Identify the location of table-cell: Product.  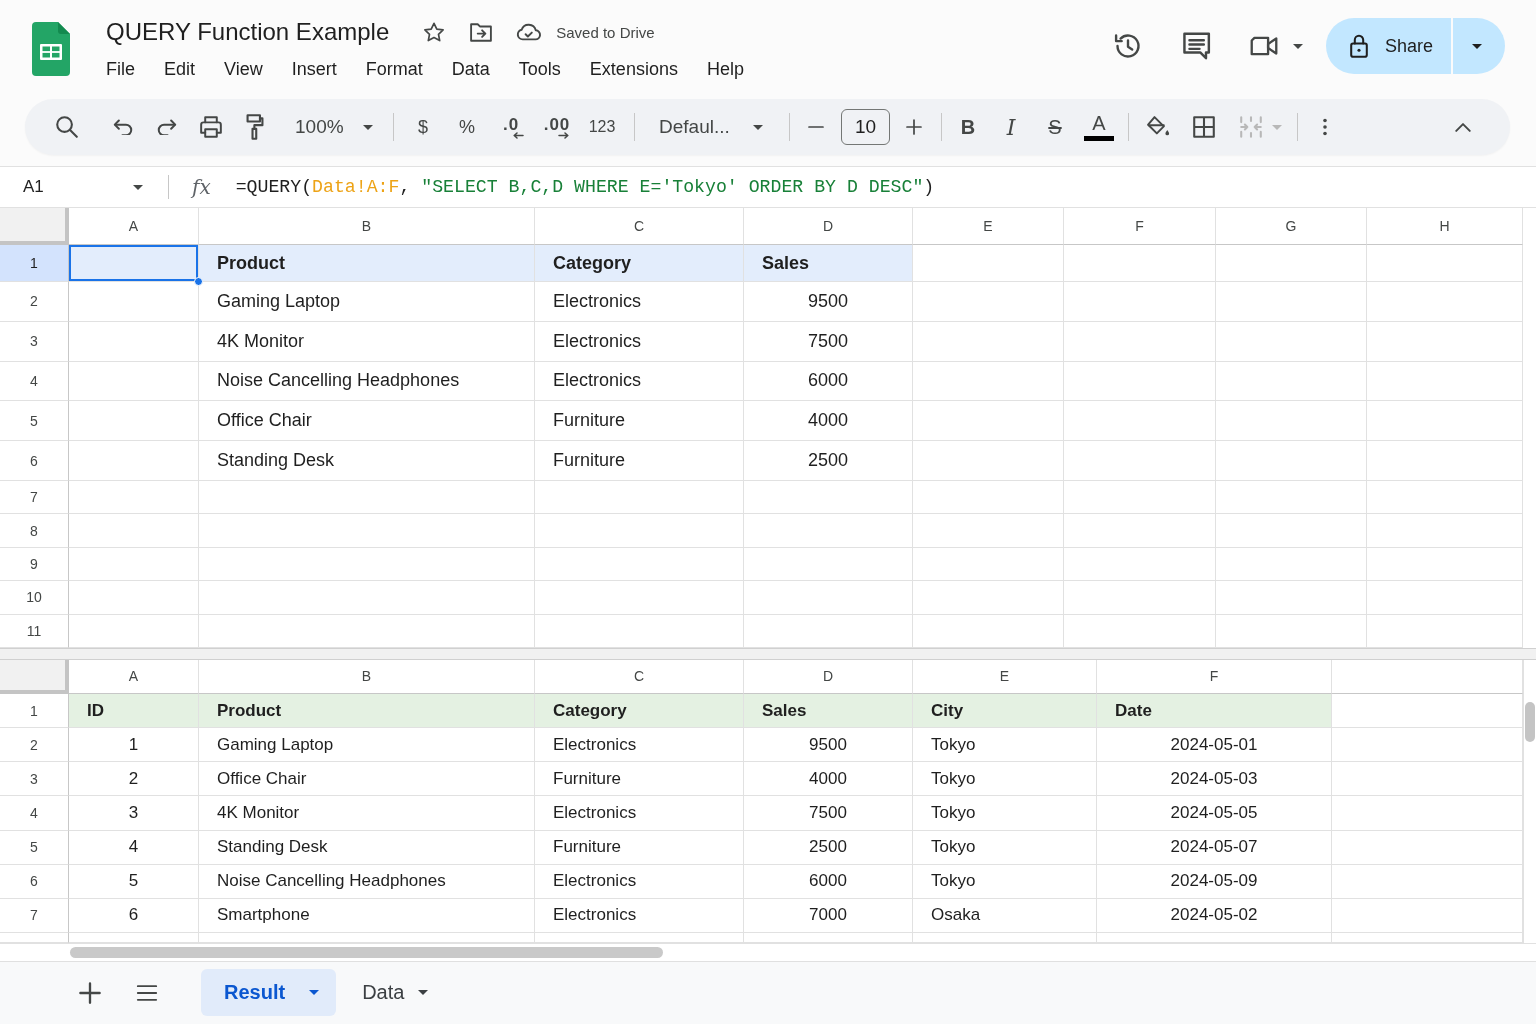
(367, 263).